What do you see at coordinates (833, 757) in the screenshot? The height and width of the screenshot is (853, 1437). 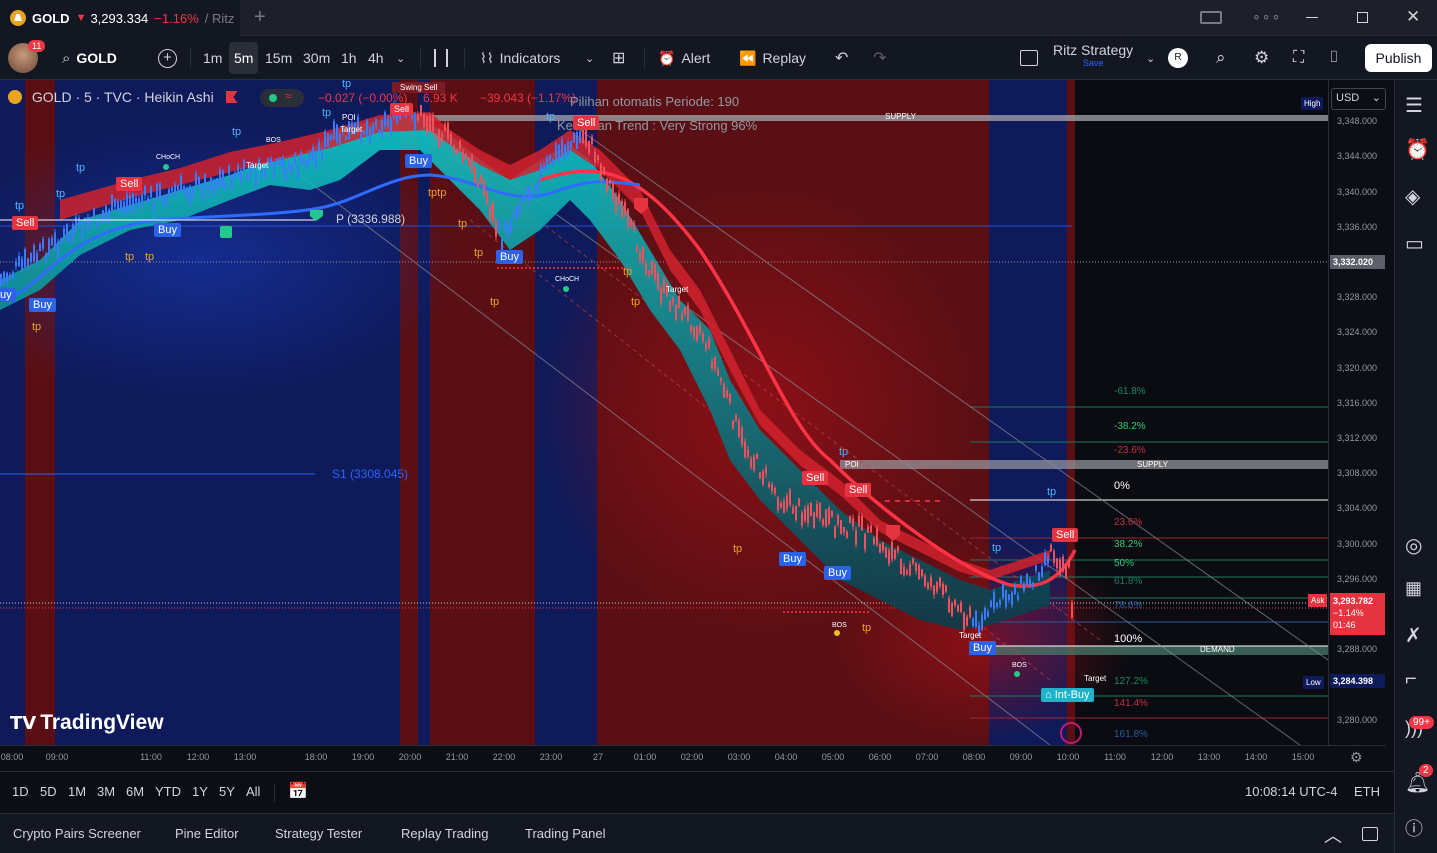 I see `time-label: 05:00` at bounding box center [833, 757].